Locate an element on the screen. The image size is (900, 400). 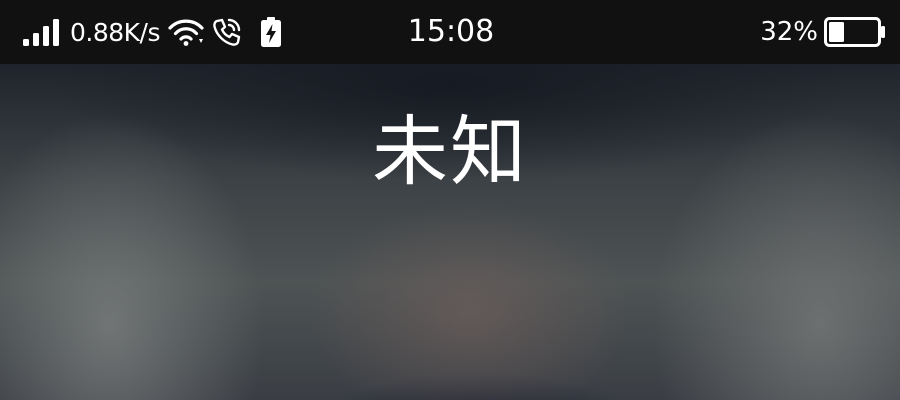
phone-call-icon is located at coordinates (227, 32).